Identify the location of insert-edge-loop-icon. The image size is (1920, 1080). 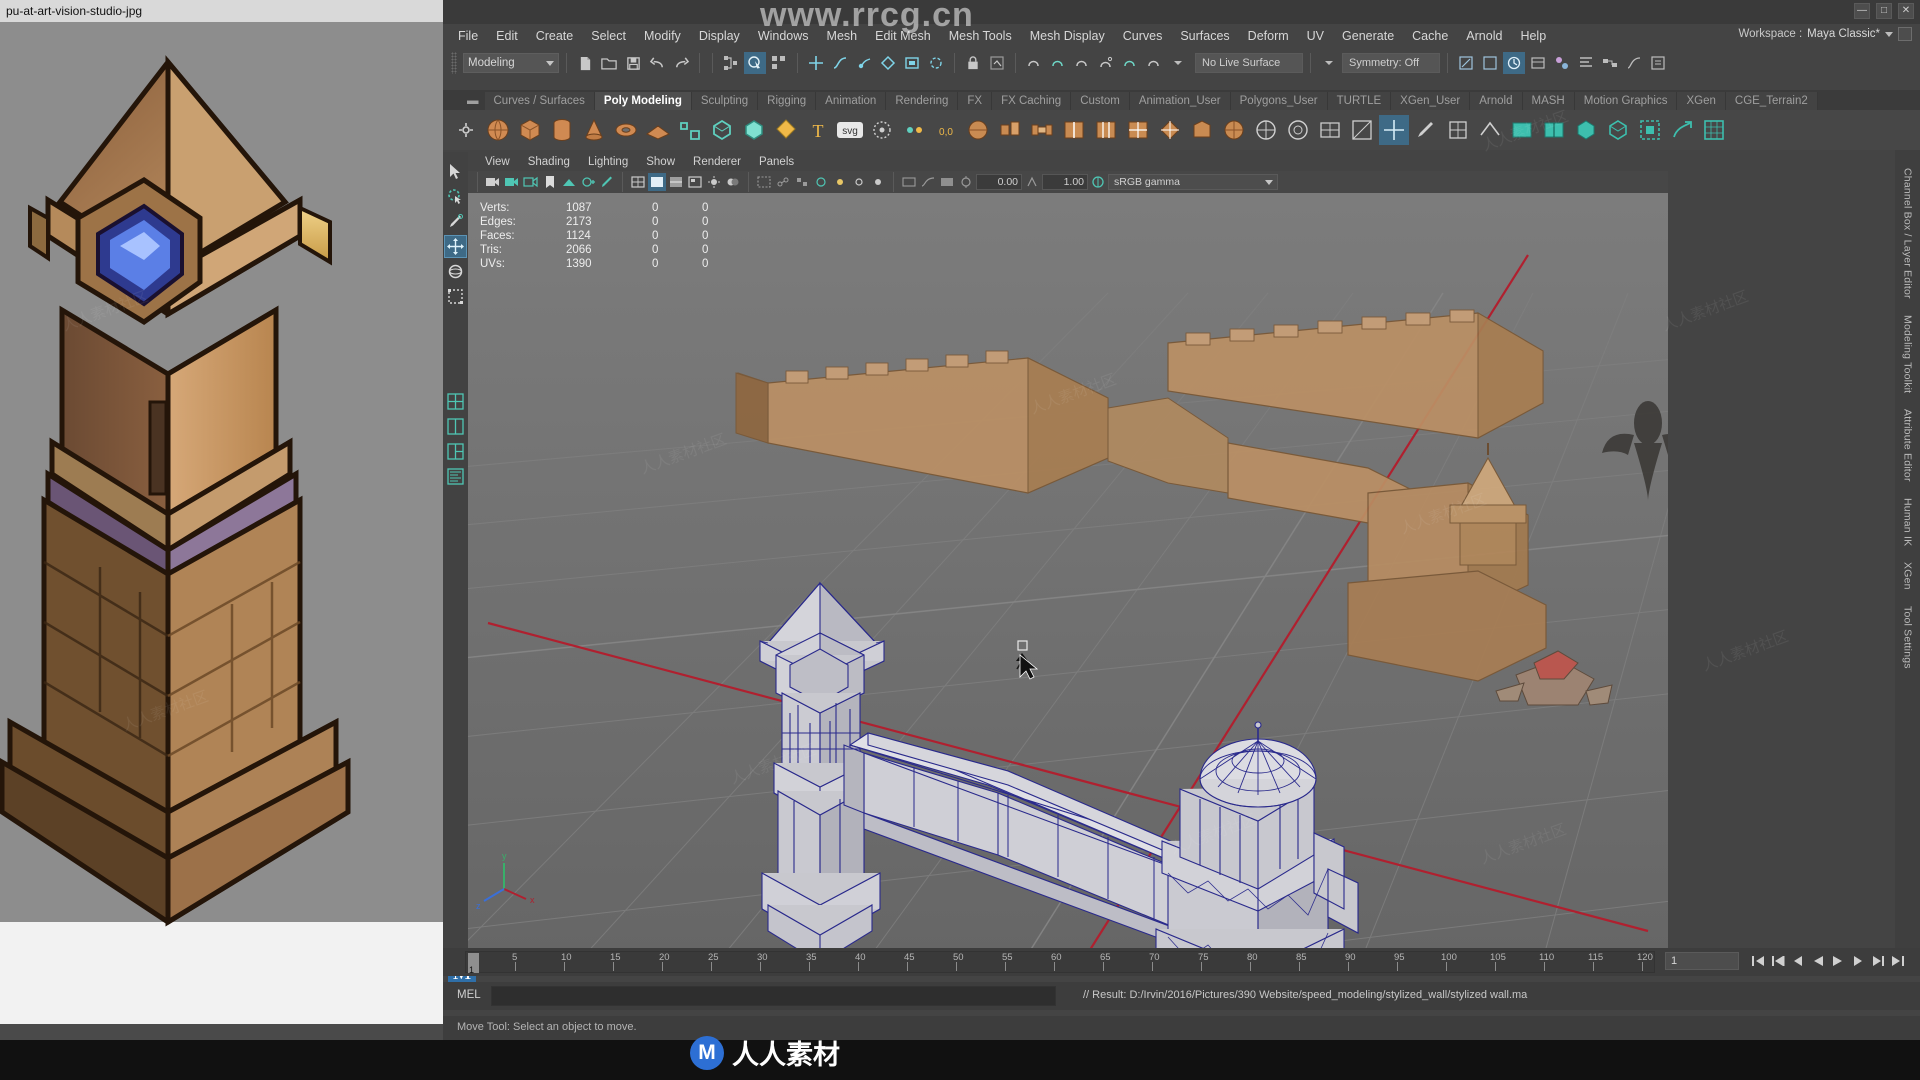
(1074, 130).